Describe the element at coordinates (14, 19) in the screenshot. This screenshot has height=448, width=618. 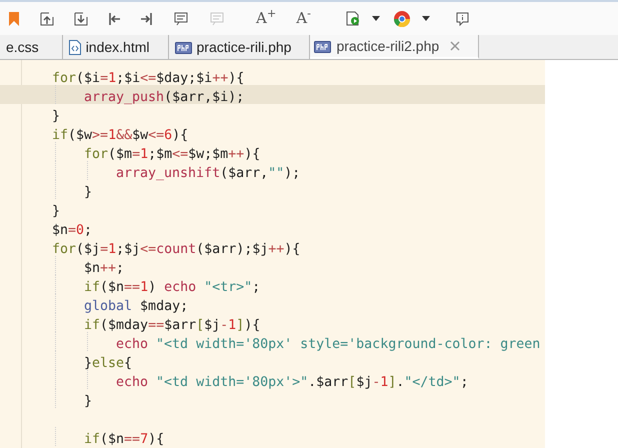
I see `bookmark-icon` at that location.